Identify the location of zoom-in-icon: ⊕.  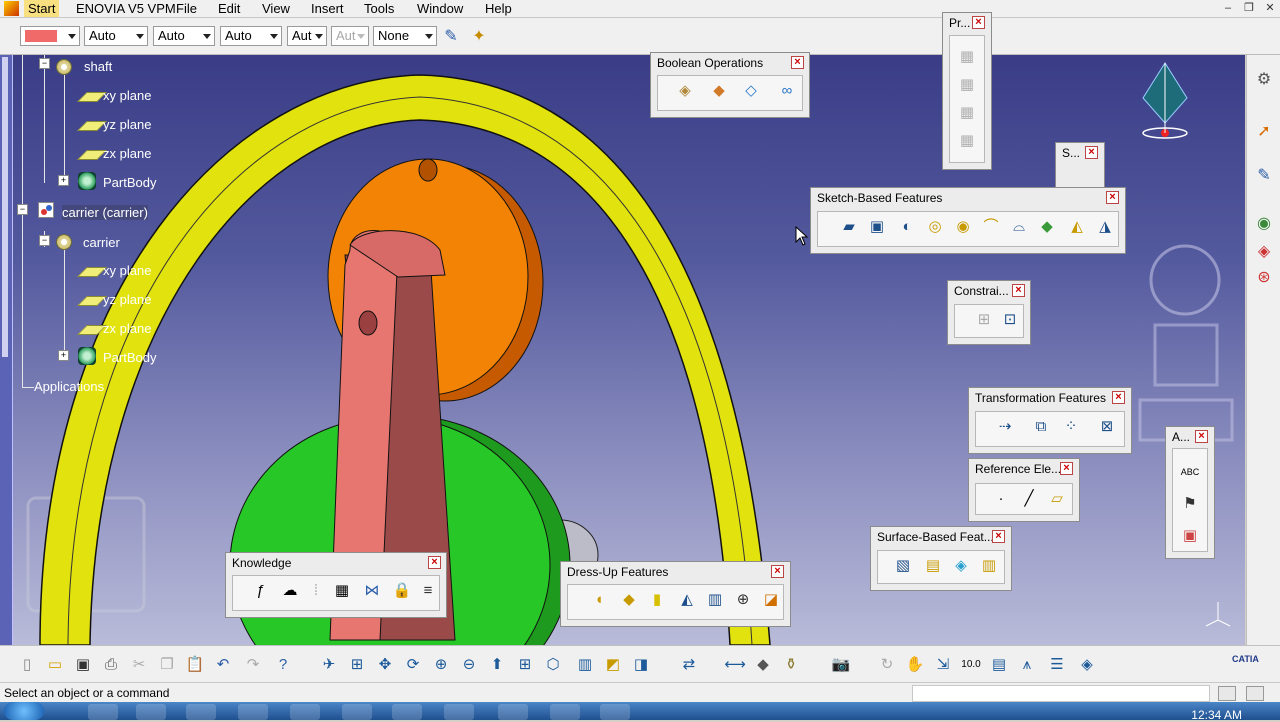
(441, 665).